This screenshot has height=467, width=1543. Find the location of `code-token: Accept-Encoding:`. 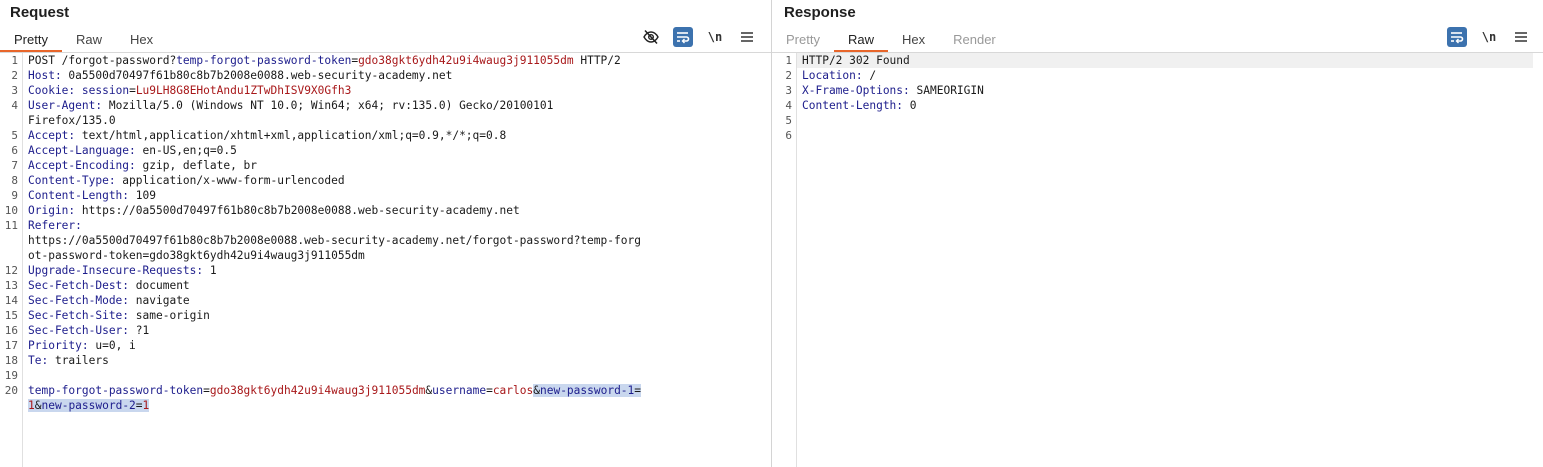

code-token: Accept-Encoding: is located at coordinates (82, 165).